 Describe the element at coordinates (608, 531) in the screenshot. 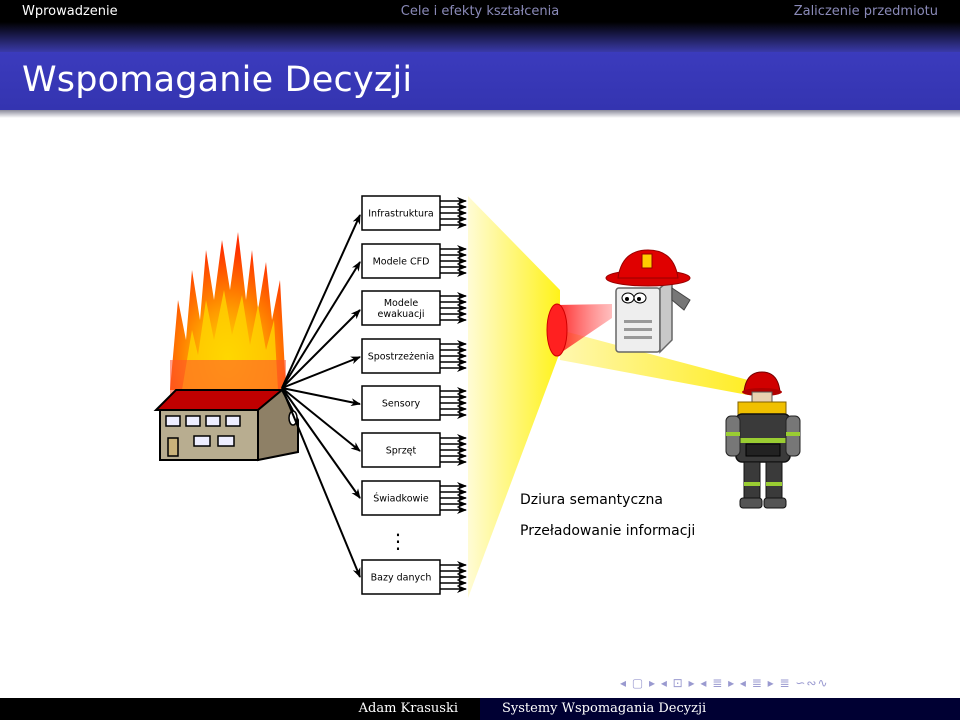

I see `problem-information-overload: Przeładowanie informacji` at that location.